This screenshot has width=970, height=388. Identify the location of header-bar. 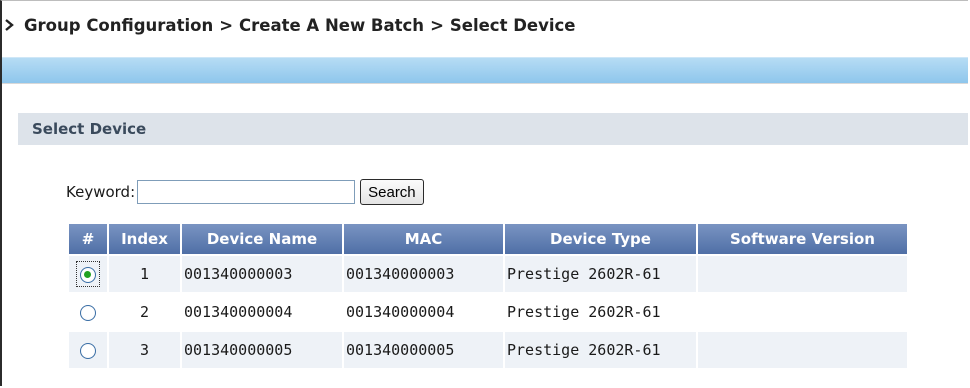
(485, 70).